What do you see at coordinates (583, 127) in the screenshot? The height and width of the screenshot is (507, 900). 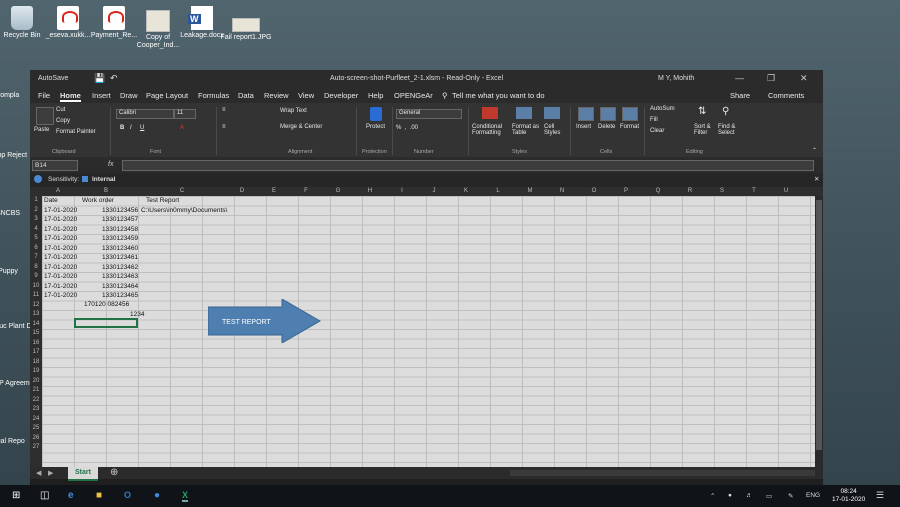 I see `insert-cells-button: Insert` at bounding box center [583, 127].